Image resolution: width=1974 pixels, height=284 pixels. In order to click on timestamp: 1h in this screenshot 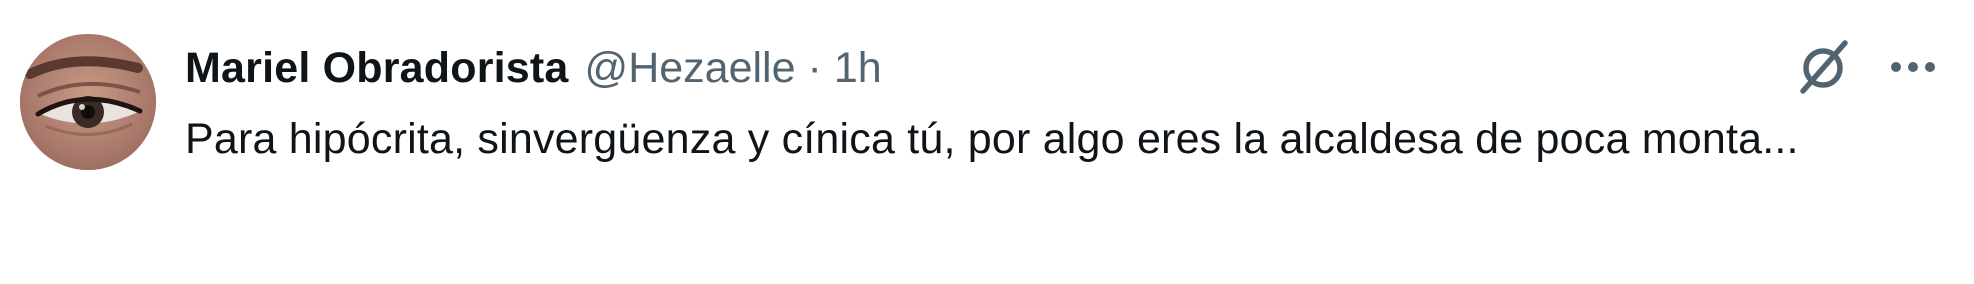, I will do `click(858, 68)`.